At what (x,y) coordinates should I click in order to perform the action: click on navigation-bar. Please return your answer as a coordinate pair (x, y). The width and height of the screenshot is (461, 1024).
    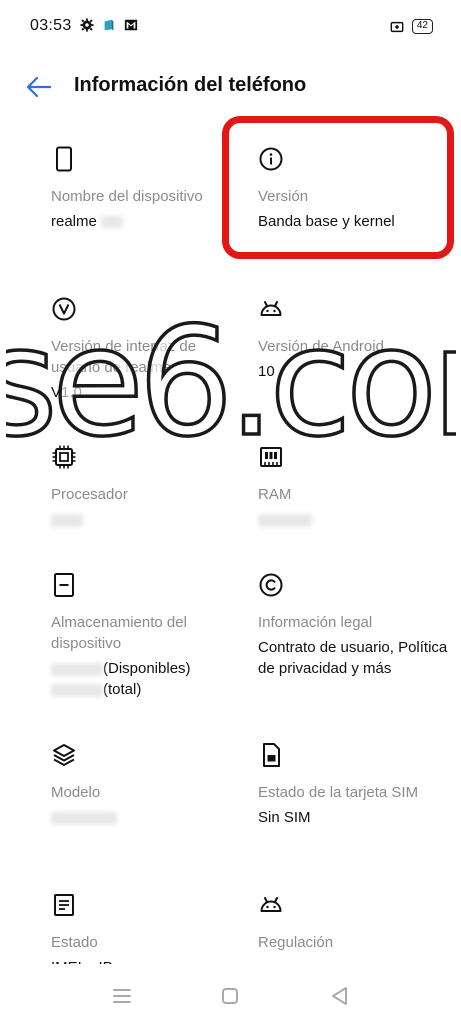
    Looking at the image, I should click on (230, 994).